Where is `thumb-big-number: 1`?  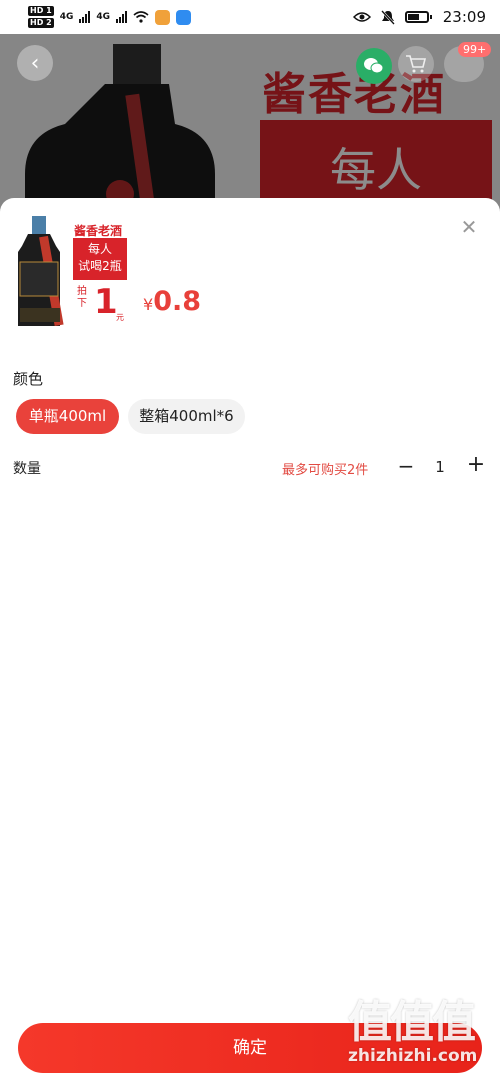
thumb-big-number: 1 is located at coordinates (106, 302).